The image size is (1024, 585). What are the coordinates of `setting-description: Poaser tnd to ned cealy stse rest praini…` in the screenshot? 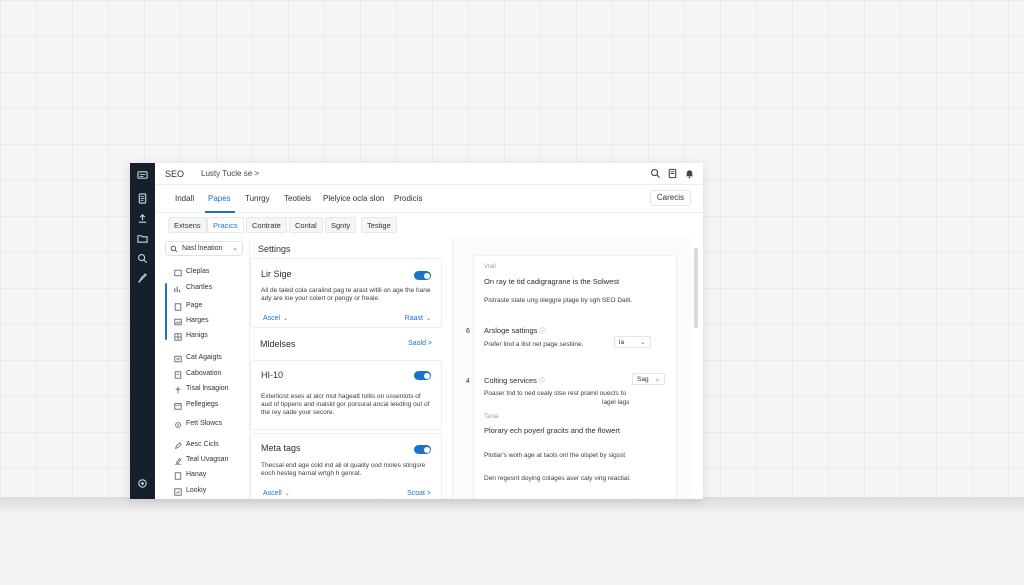 It's located at (555, 393).